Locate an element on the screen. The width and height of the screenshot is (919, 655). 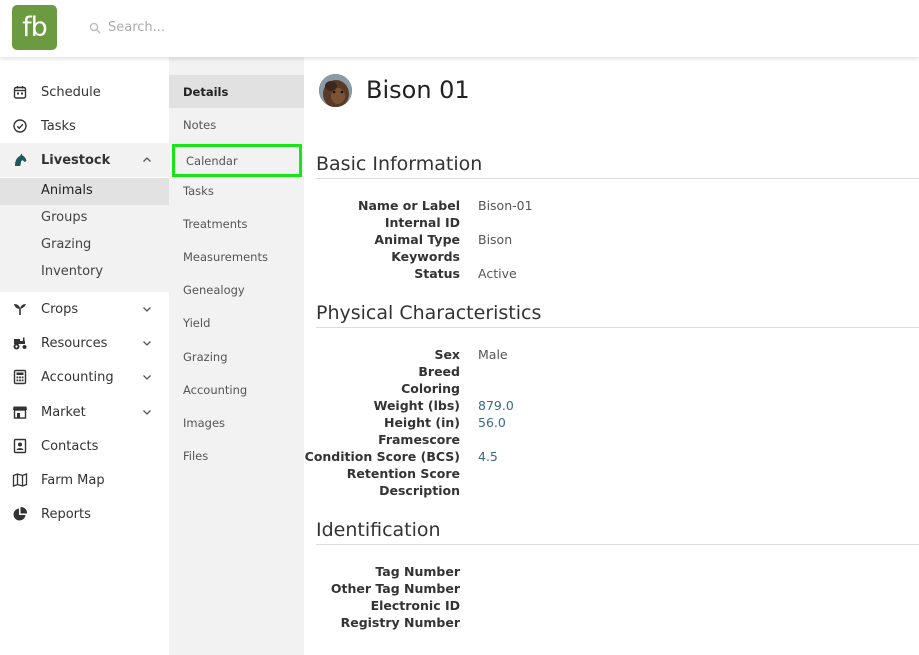
field-value: Bison-01 is located at coordinates (505, 205).